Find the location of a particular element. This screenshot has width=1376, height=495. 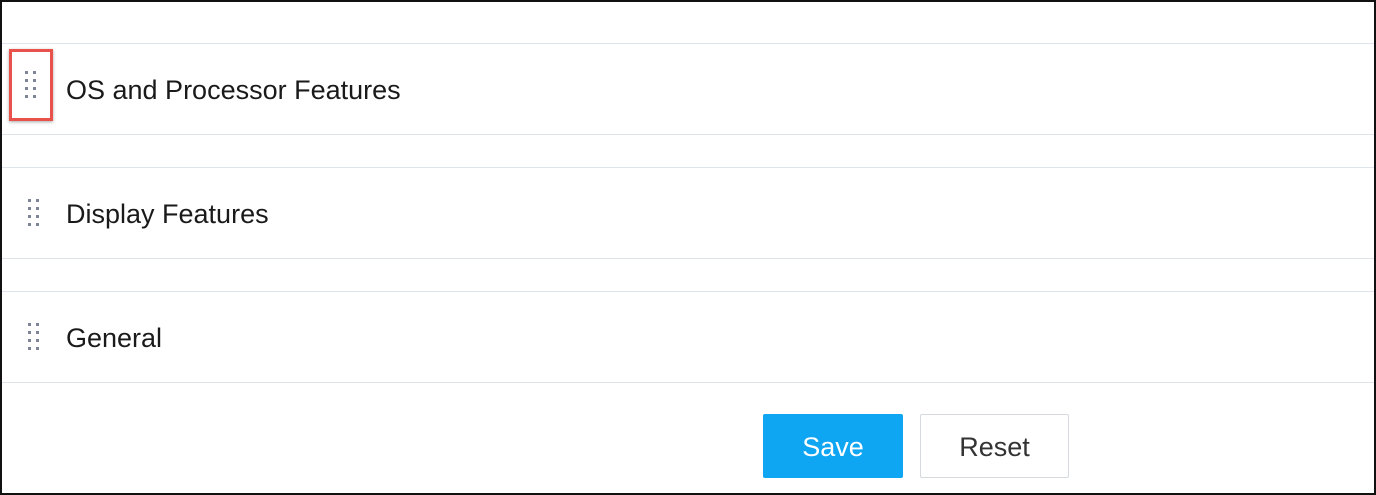

section-label: General is located at coordinates (114, 338).